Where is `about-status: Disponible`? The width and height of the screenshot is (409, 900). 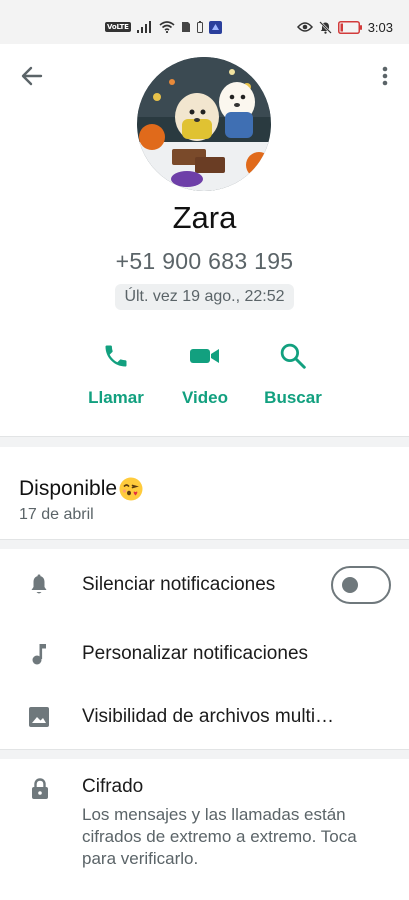
about-status: Disponible is located at coordinates (81, 489).